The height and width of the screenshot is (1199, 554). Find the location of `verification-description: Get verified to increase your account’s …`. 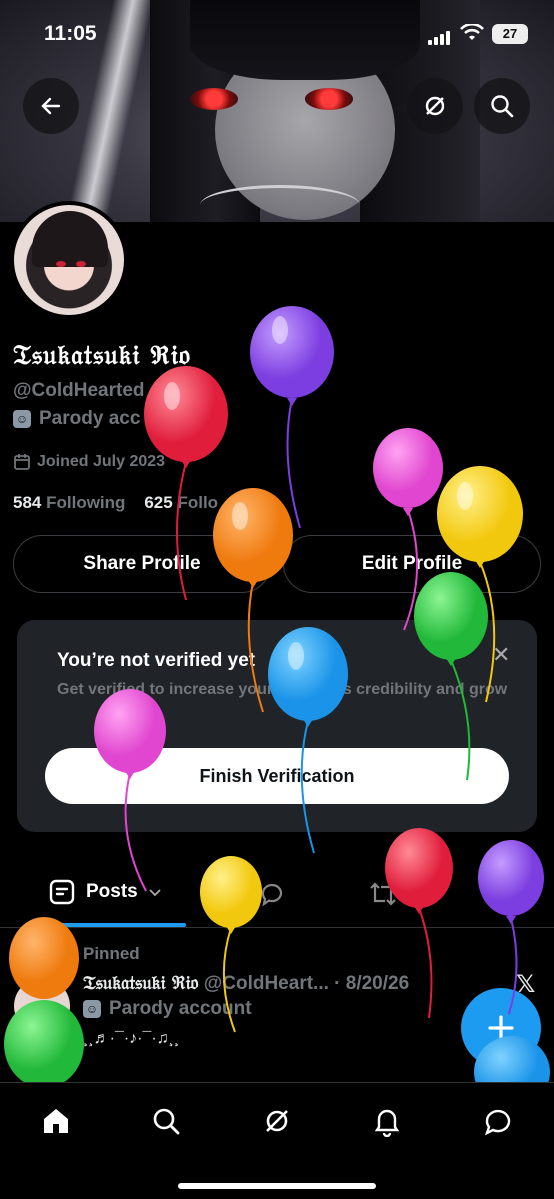

verification-description: Get verified to increase your account’s … is located at coordinates (282, 689).